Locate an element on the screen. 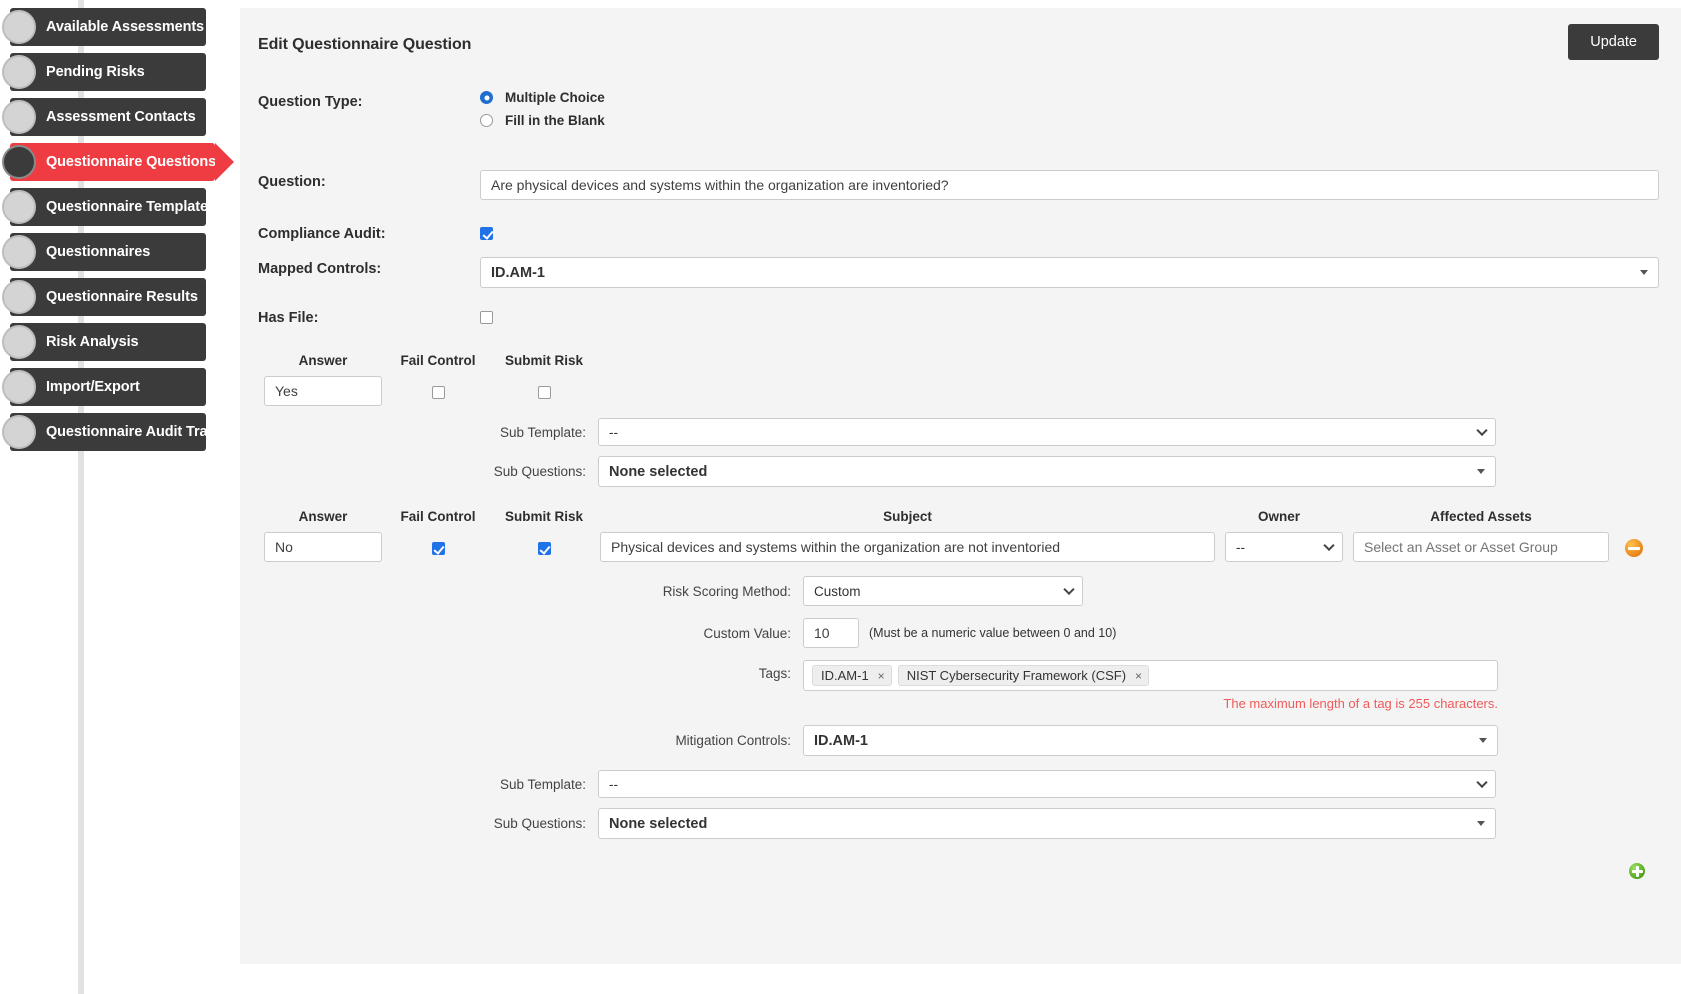  risk-scoring-method-label: Risk Scoring Method: is located at coordinates (726, 591).